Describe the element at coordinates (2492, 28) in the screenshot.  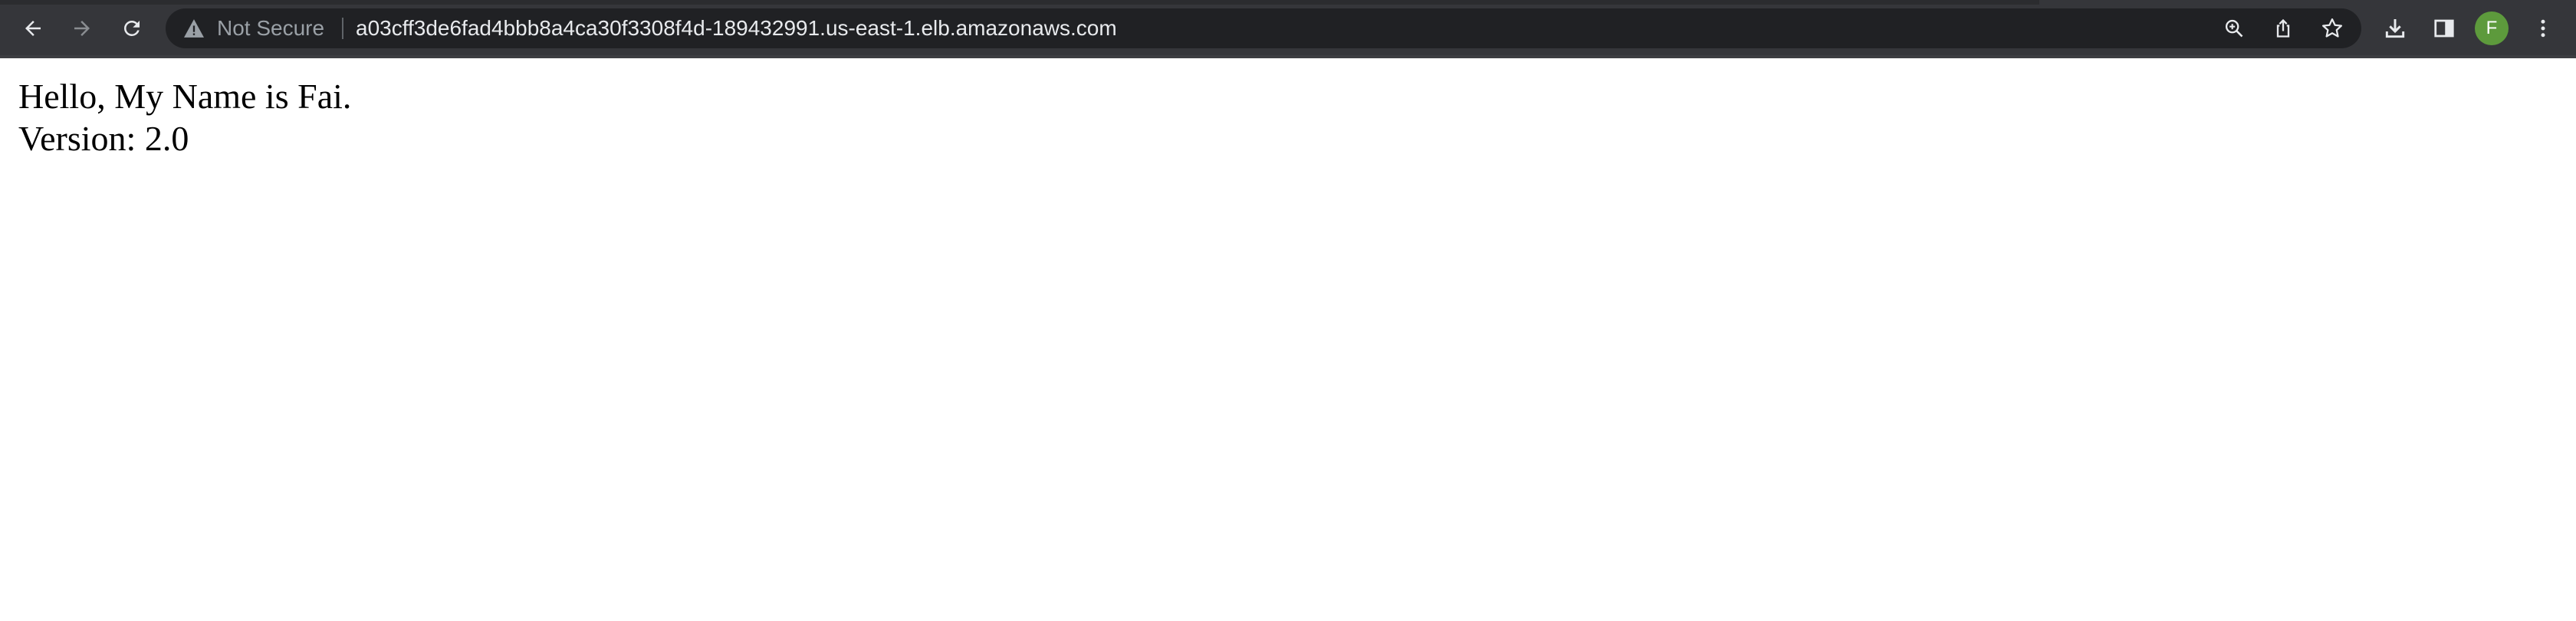
I see `profile-avatar: F` at that location.